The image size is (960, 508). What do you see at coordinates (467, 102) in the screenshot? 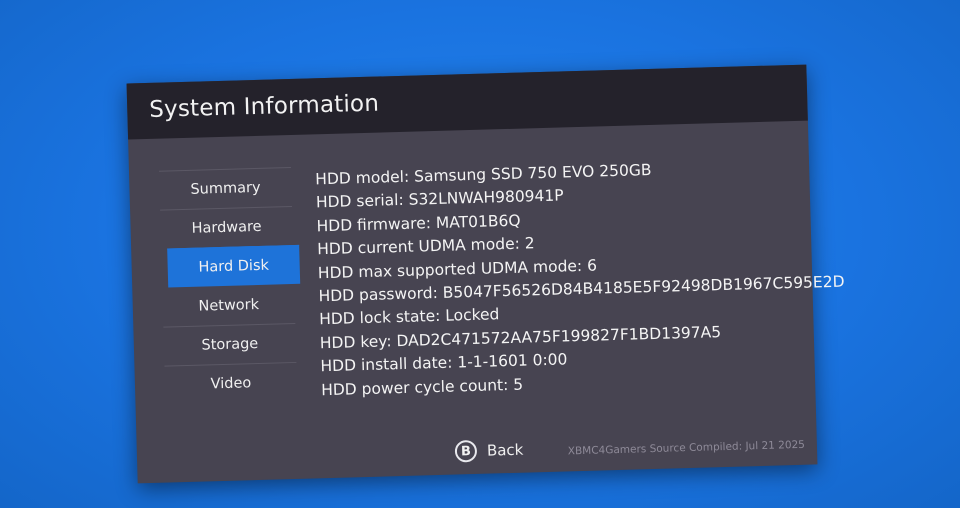
I see `title-bar: System Information` at bounding box center [467, 102].